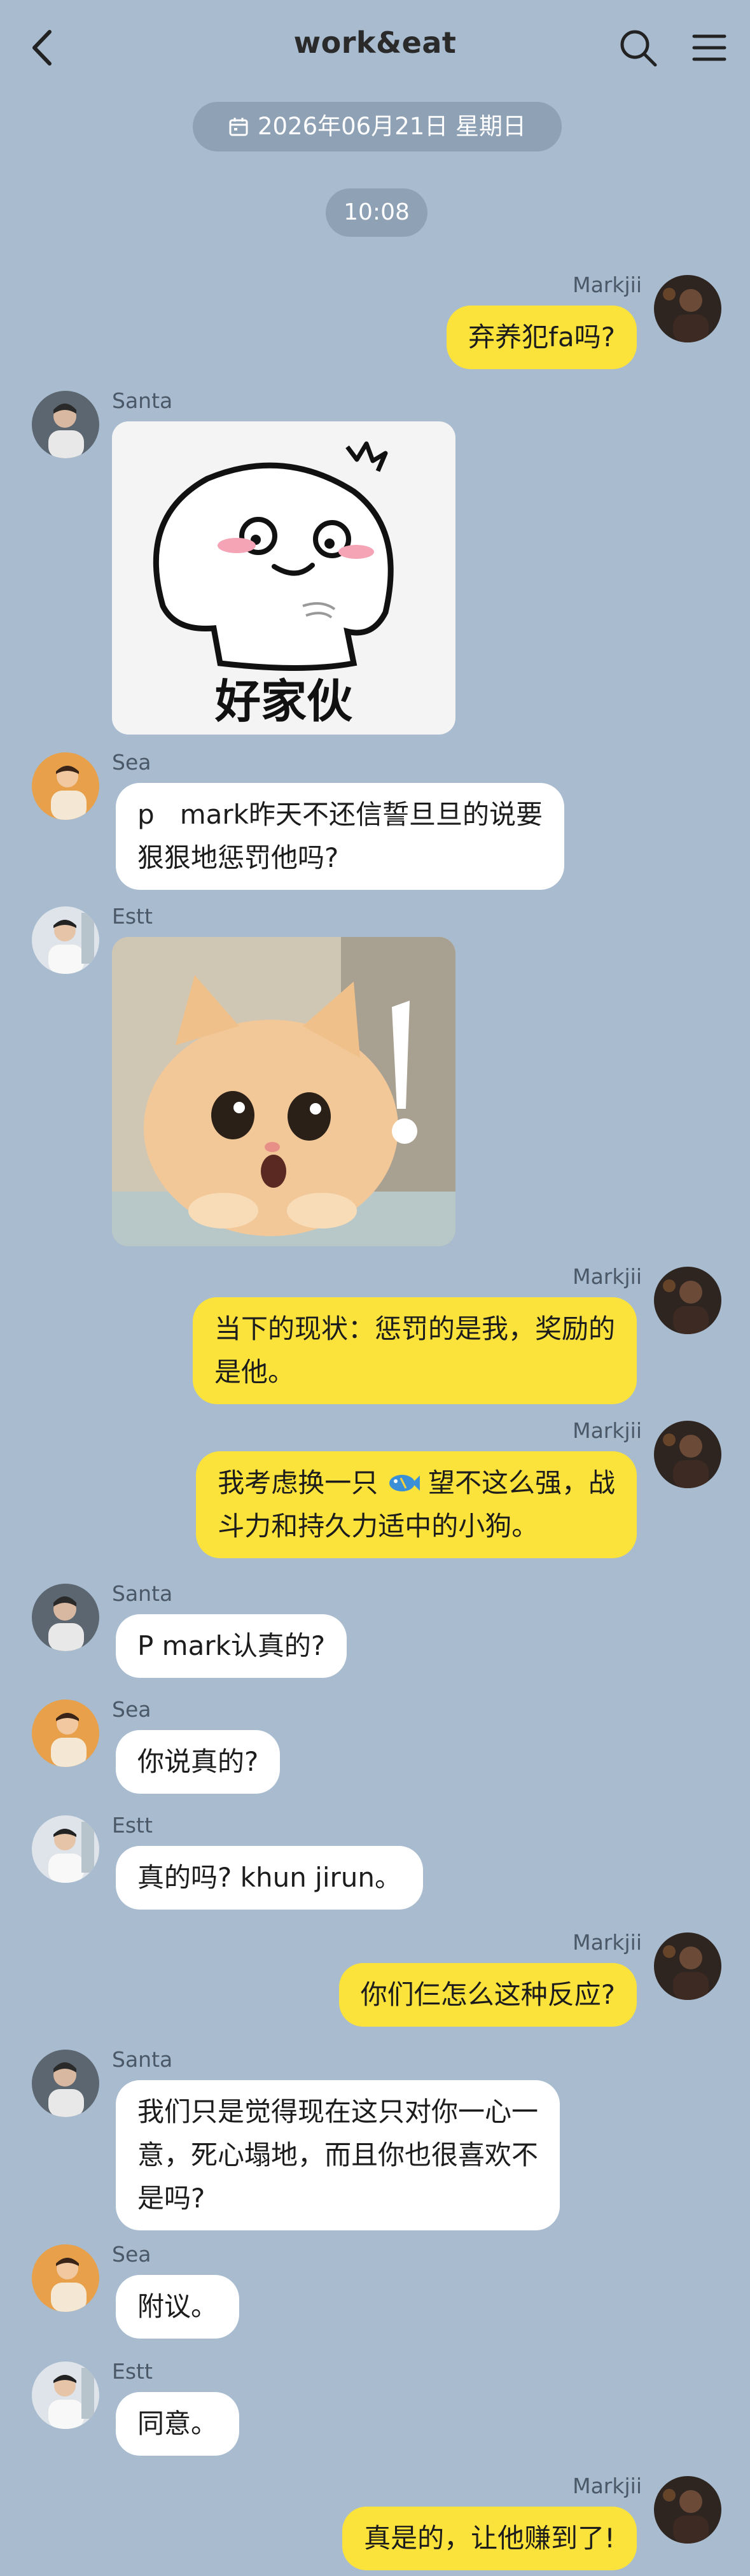 The width and height of the screenshot is (750, 2576). What do you see at coordinates (283, 702) in the screenshot?
I see `sticker-caption: 好家伙` at bounding box center [283, 702].